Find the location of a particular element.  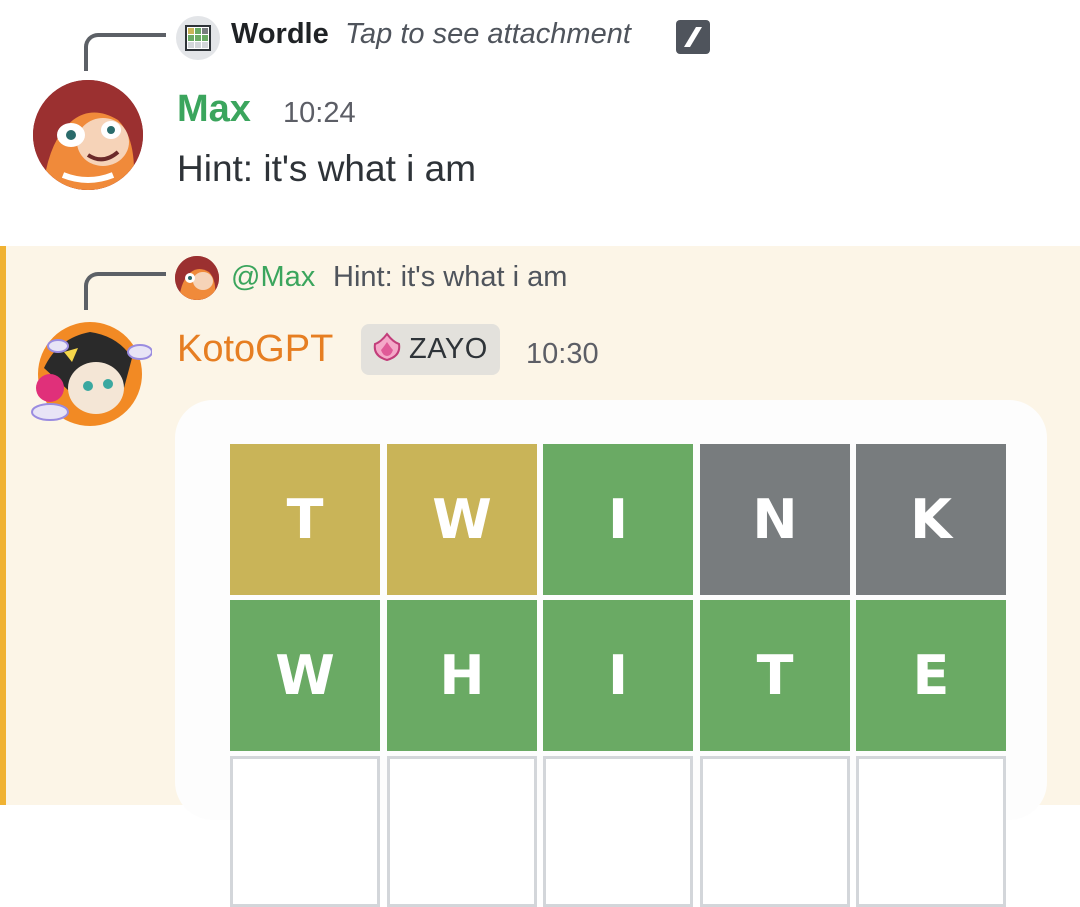

pink-flame-icon is located at coordinates (387, 349).